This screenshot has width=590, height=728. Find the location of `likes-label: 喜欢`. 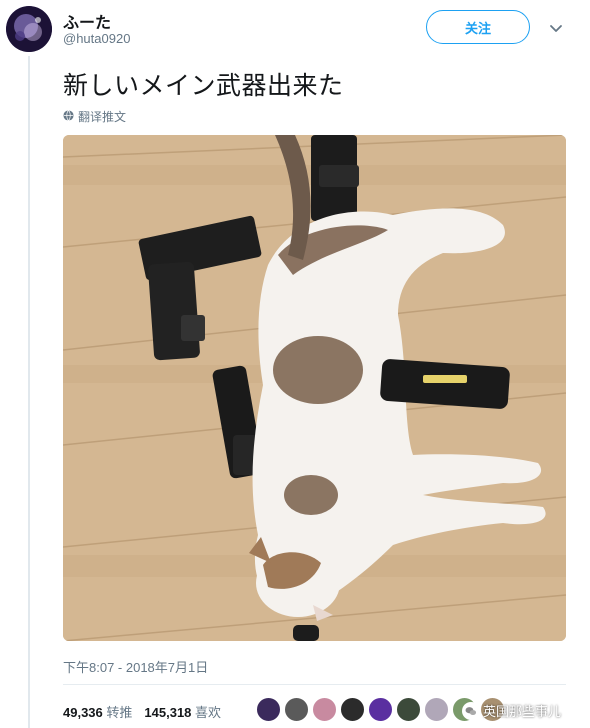

likes-label: 喜欢 is located at coordinates (208, 712).